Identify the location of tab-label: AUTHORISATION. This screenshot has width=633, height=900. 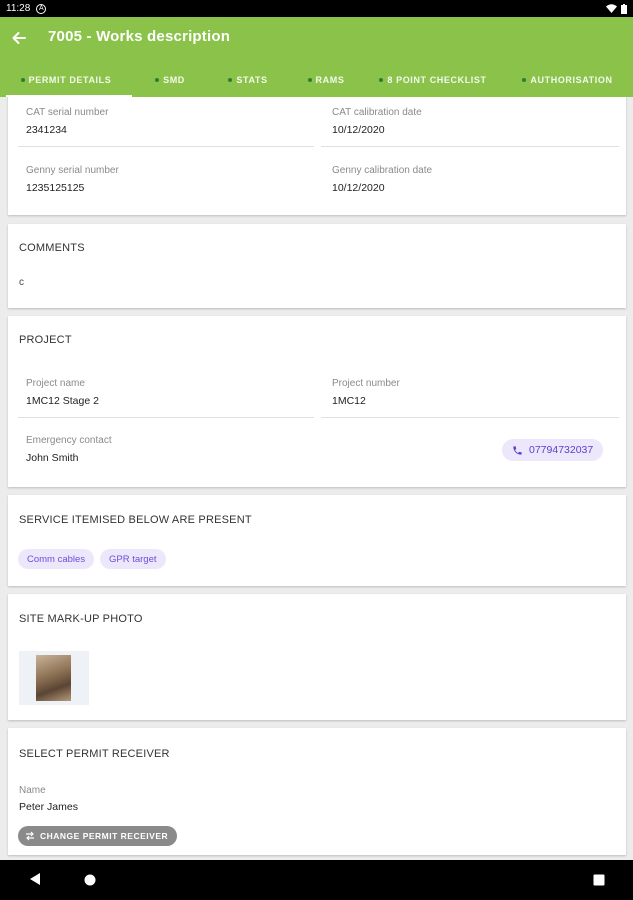
(571, 80).